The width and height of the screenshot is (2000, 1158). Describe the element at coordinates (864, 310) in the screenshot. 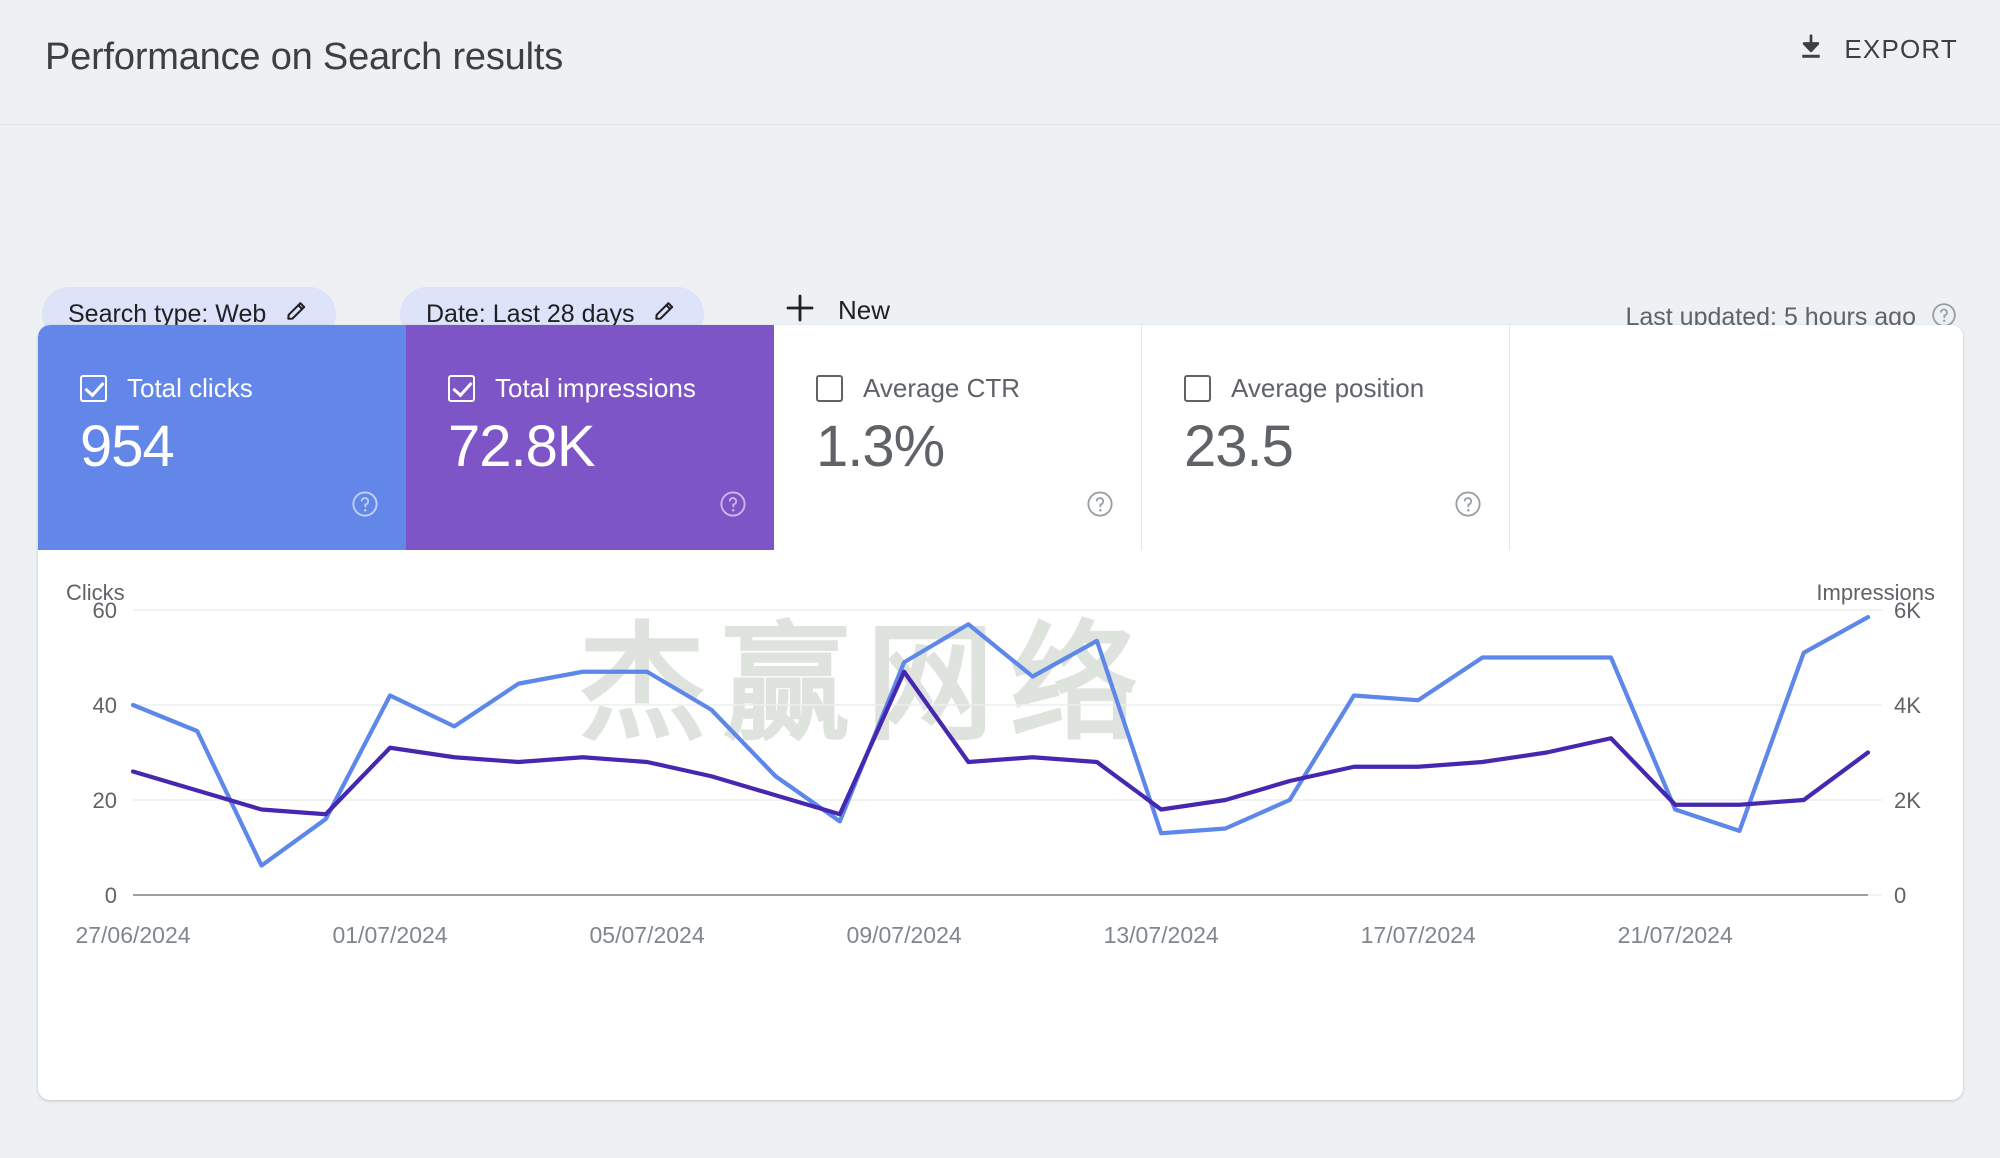

I see `new-filter-label: New` at that location.